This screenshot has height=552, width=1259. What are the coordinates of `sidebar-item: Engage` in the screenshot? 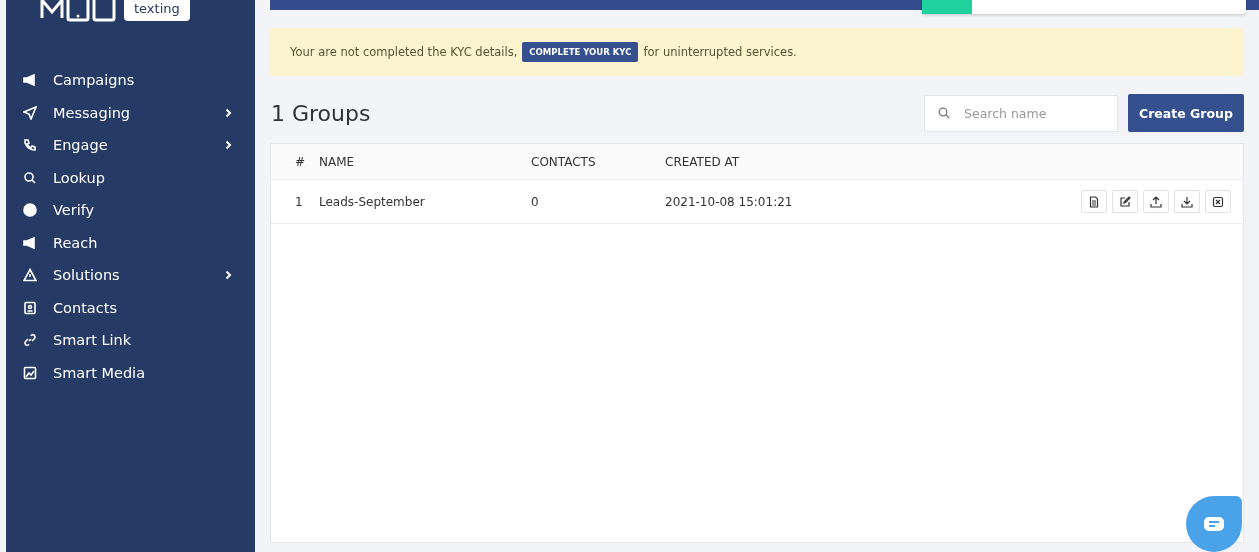 It's located at (130, 145).